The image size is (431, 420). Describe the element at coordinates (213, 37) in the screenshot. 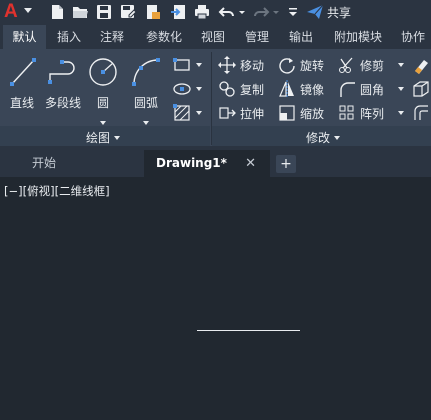

I see `tab-view: 视图` at that location.